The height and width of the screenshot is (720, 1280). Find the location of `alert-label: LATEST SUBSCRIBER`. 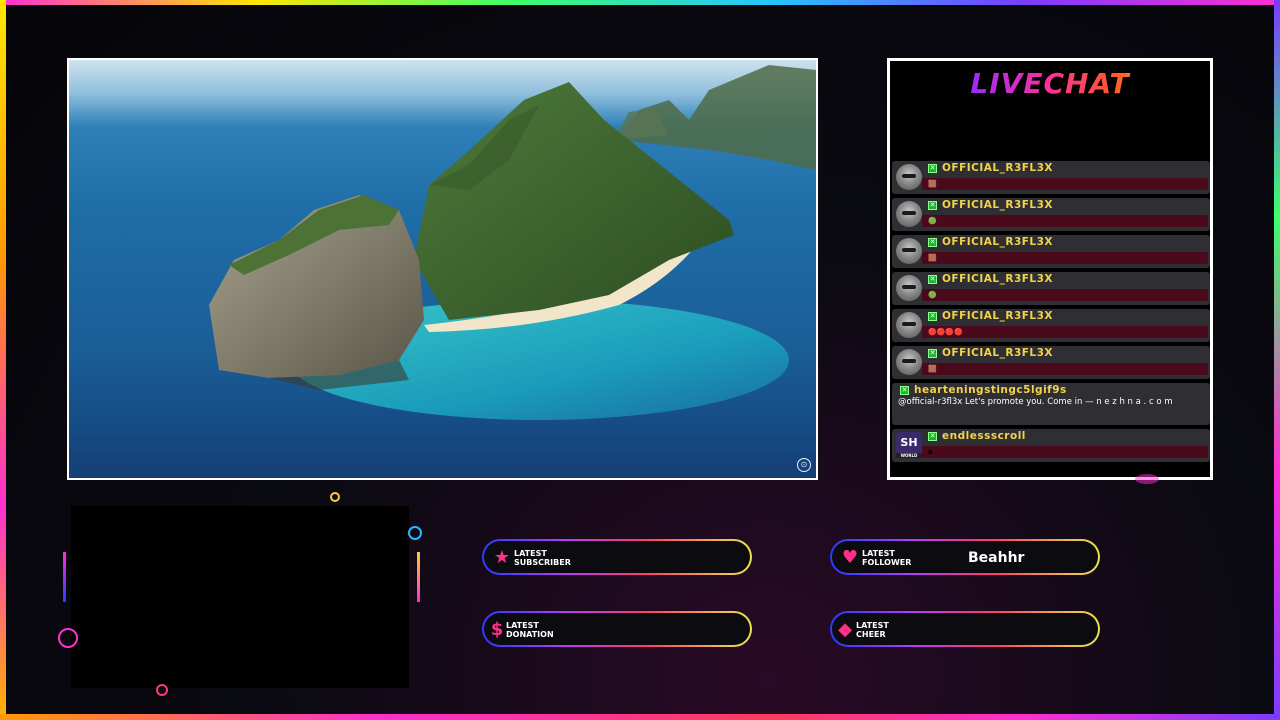

alert-label: LATEST SUBSCRIBER is located at coordinates (542, 558).